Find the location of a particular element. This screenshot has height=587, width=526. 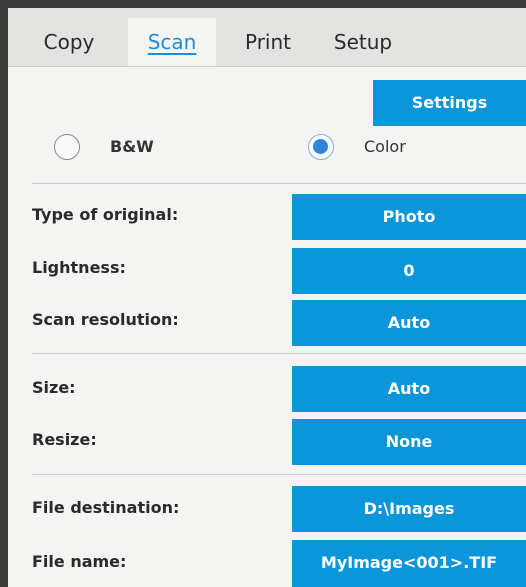

radio-color: Color is located at coordinates (383, 151).